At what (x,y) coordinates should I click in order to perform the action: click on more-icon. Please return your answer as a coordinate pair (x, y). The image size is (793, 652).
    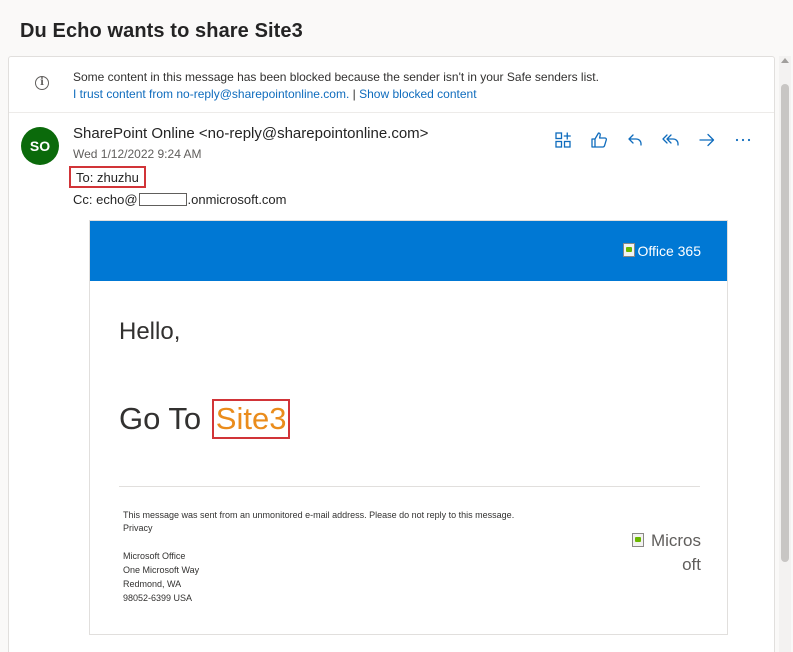
    Looking at the image, I should click on (743, 140).